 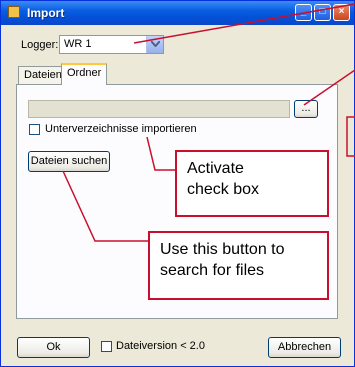 What do you see at coordinates (223, 179) in the screenshot?
I see `checkbox-callout-text: Activate check box` at bounding box center [223, 179].